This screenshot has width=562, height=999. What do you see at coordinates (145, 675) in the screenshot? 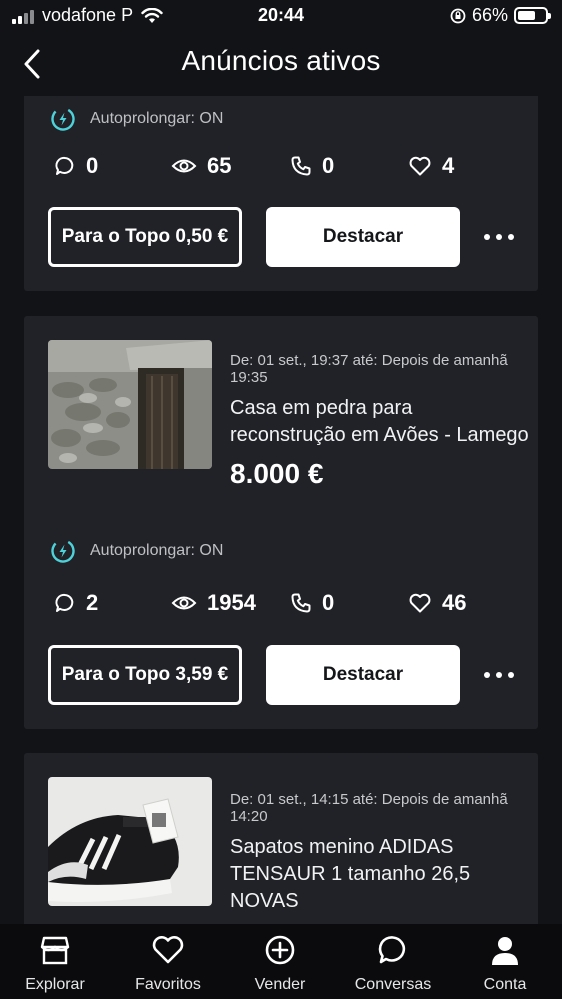
I see `para-o-topo-button: Para o Topo 3,59 €` at bounding box center [145, 675].